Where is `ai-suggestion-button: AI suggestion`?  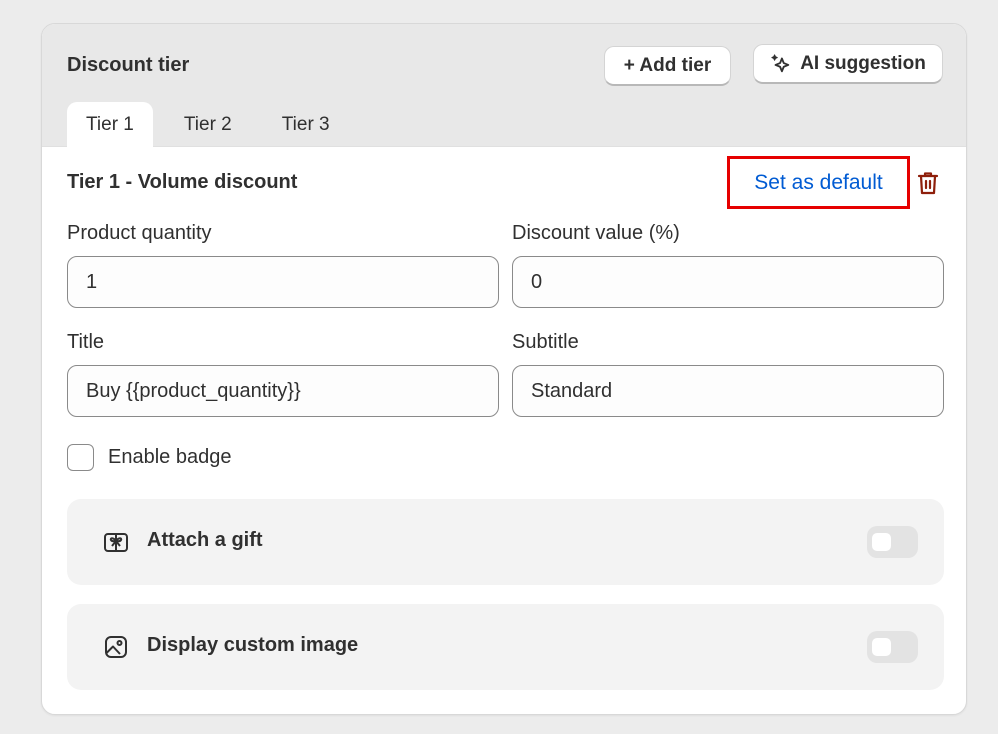
ai-suggestion-button: AI suggestion is located at coordinates (848, 64).